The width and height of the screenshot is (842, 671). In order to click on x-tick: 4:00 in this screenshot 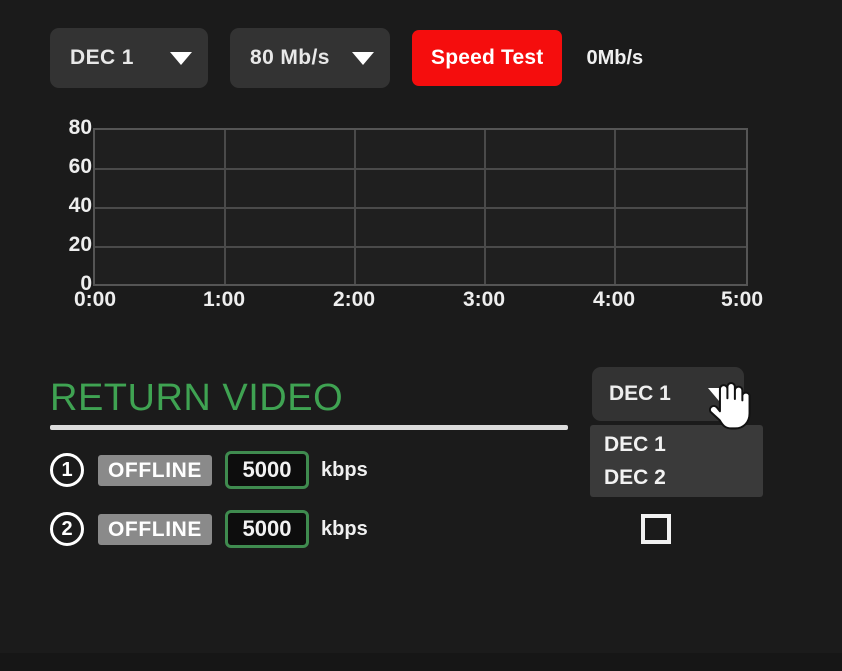, I will do `click(614, 299)`.